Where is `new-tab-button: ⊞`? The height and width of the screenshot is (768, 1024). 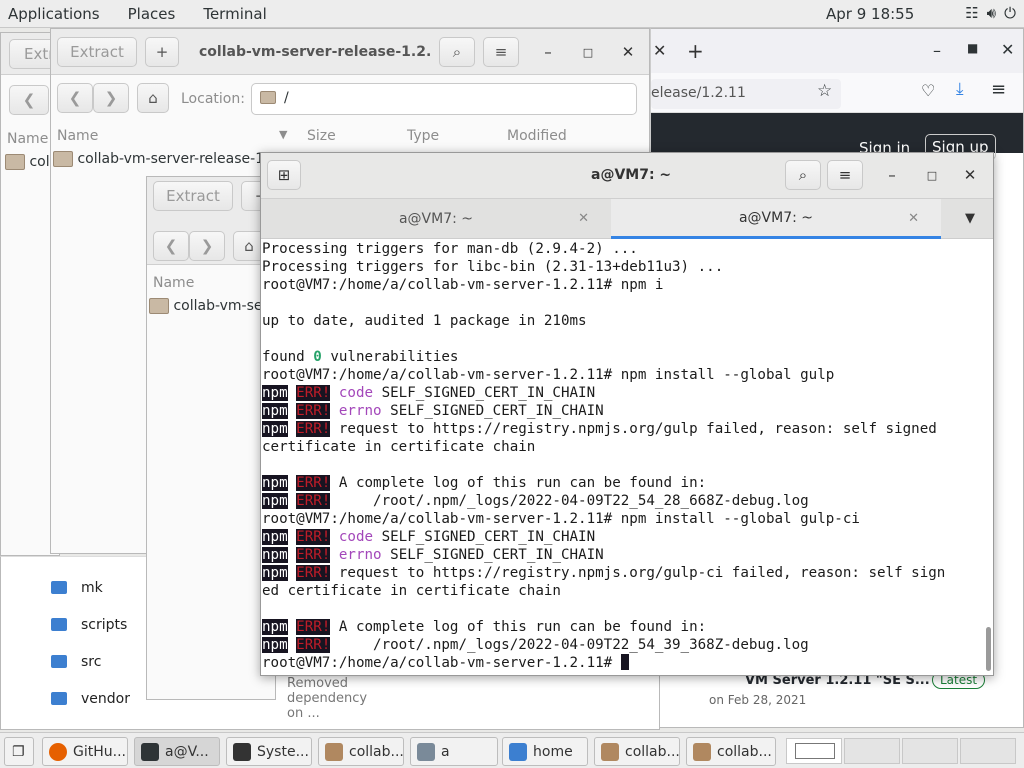 new-tab-button: ⊞ is located at coordinates (284, 175).